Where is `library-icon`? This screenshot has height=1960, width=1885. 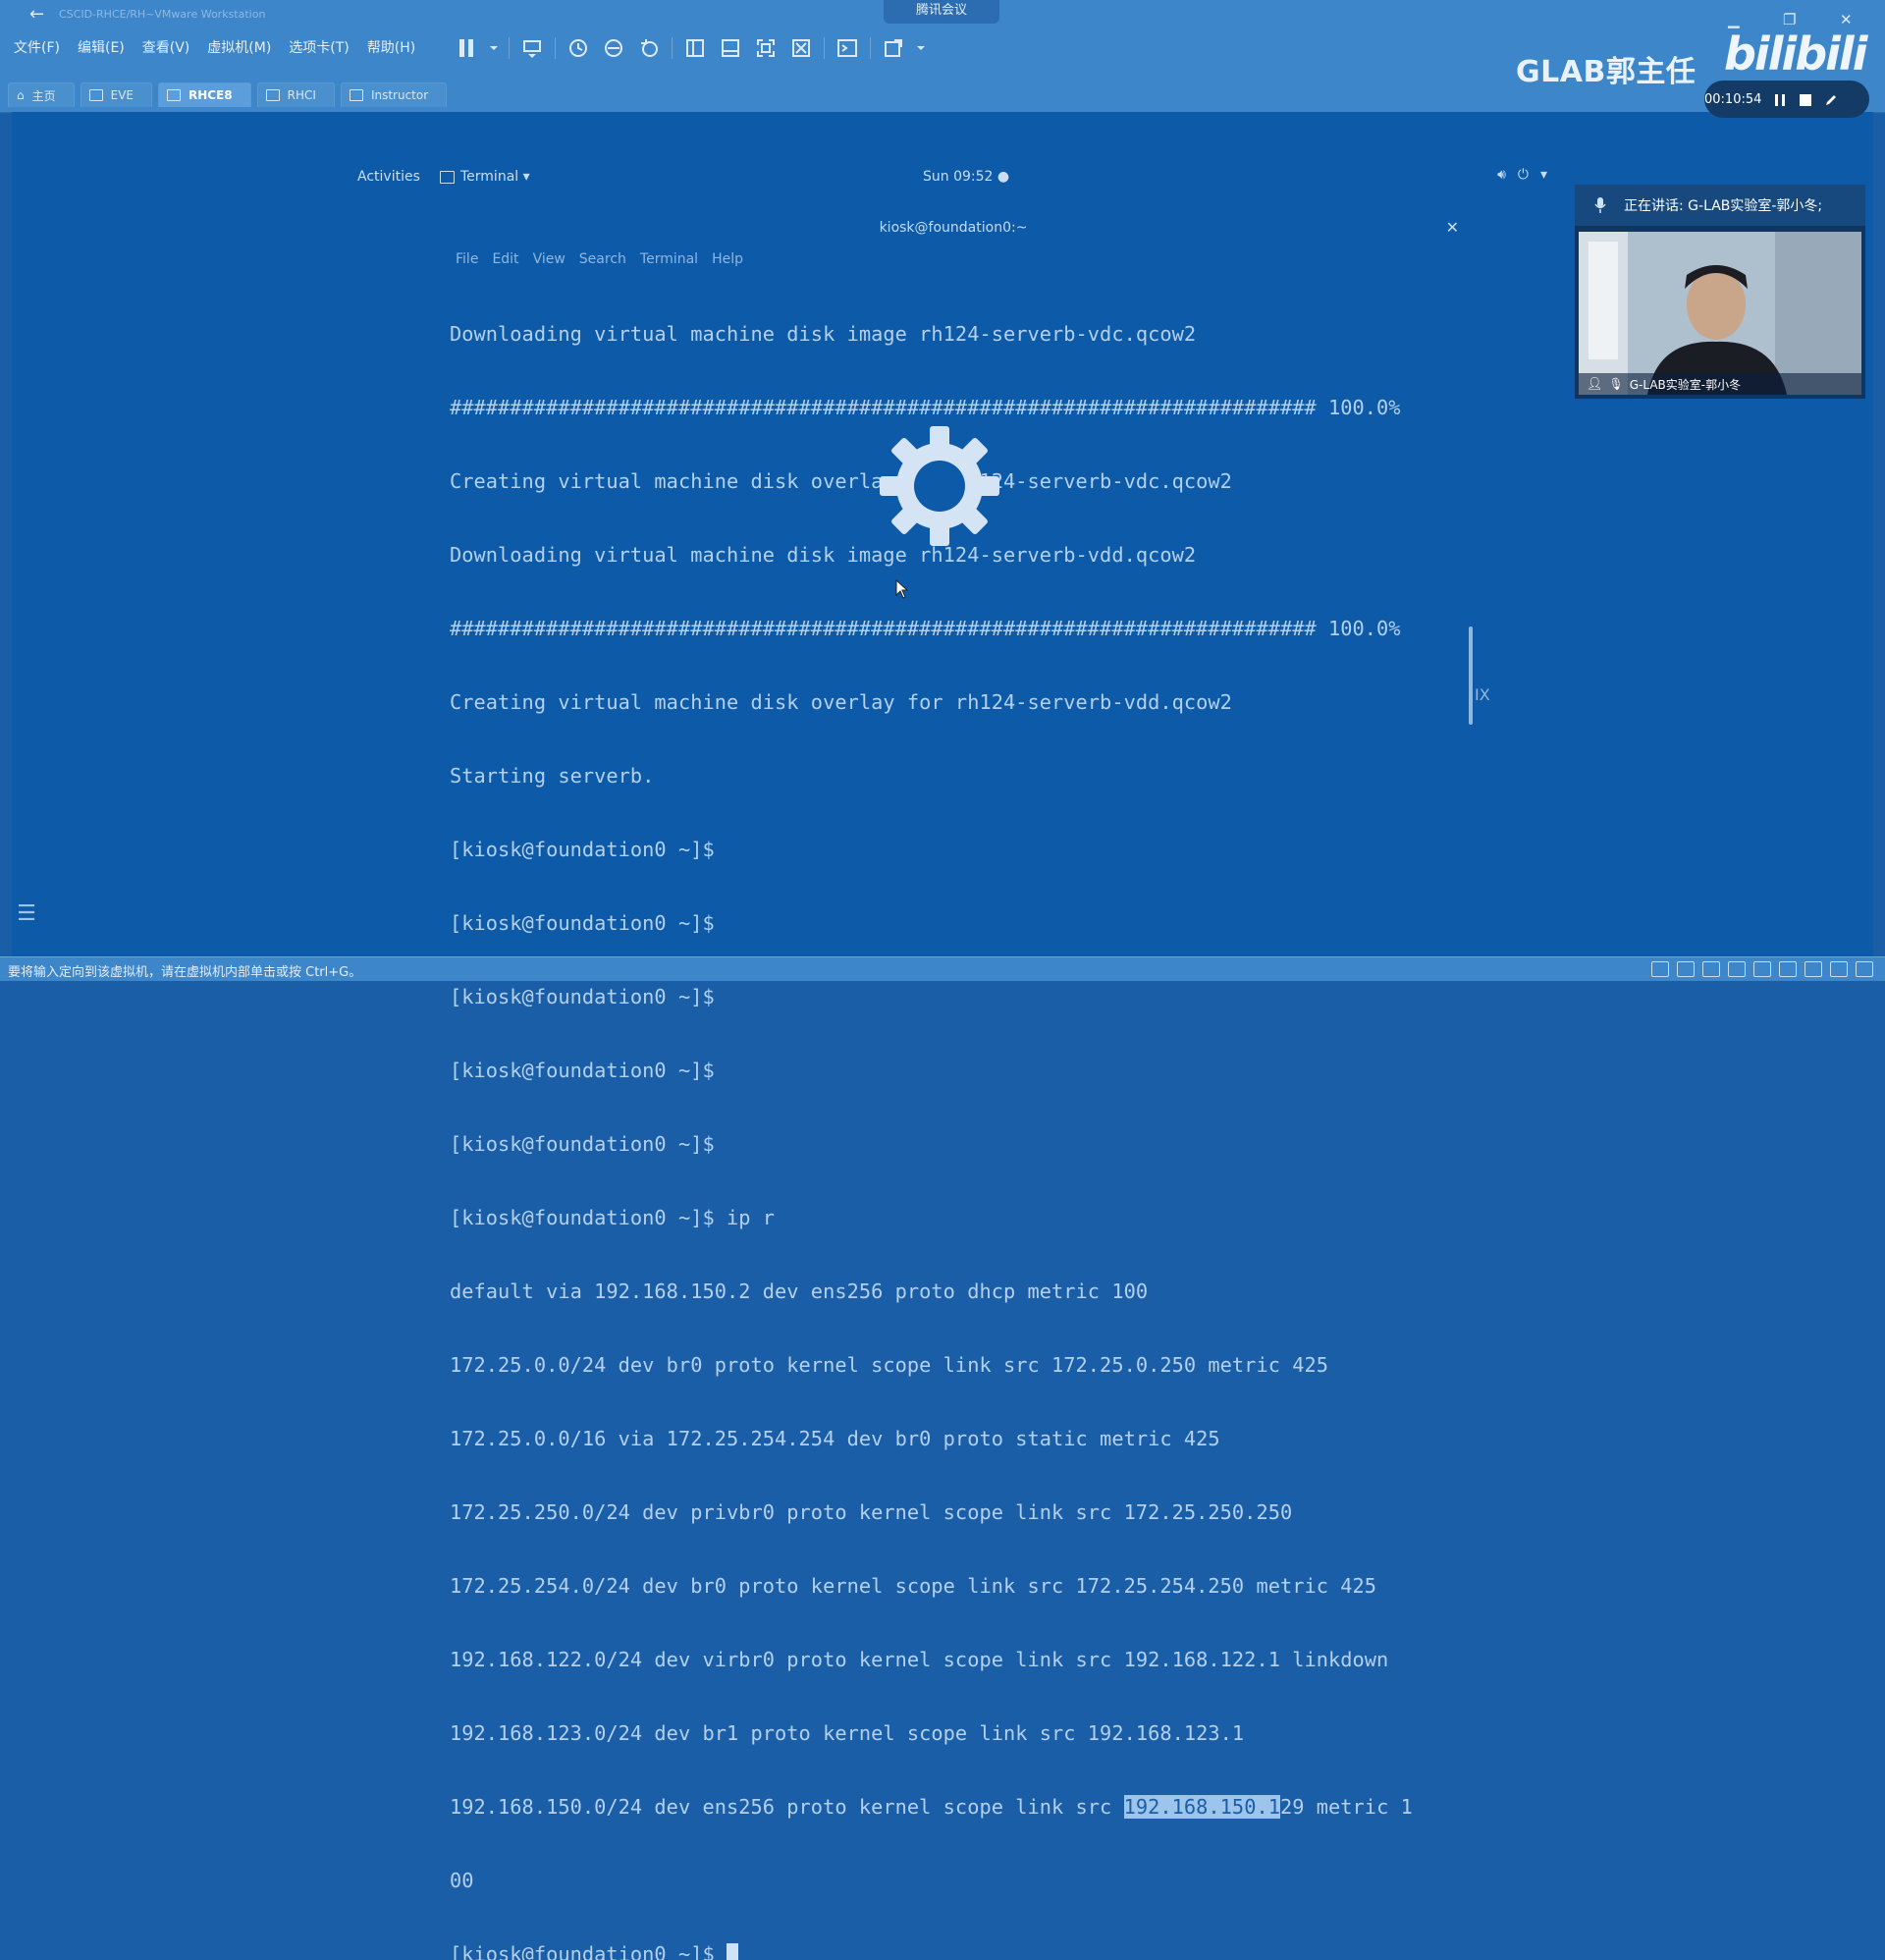 library-icon is located at coordinates (695, 48).